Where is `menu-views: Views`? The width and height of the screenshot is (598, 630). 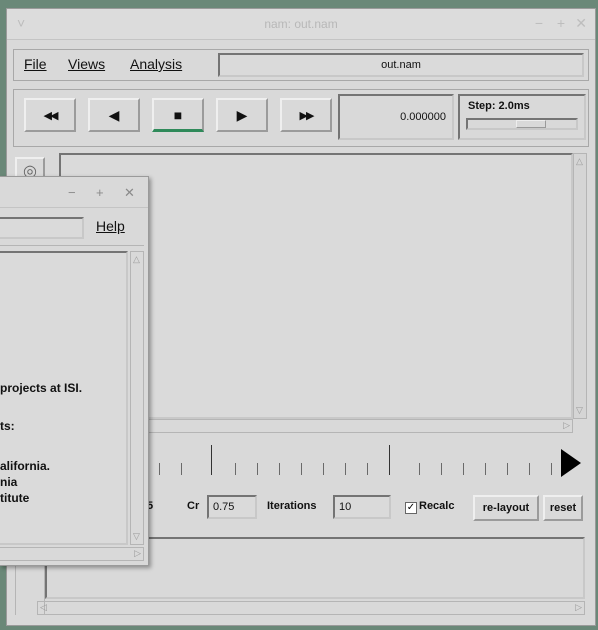
menu-views: Views is located at coordinates (86, 64).